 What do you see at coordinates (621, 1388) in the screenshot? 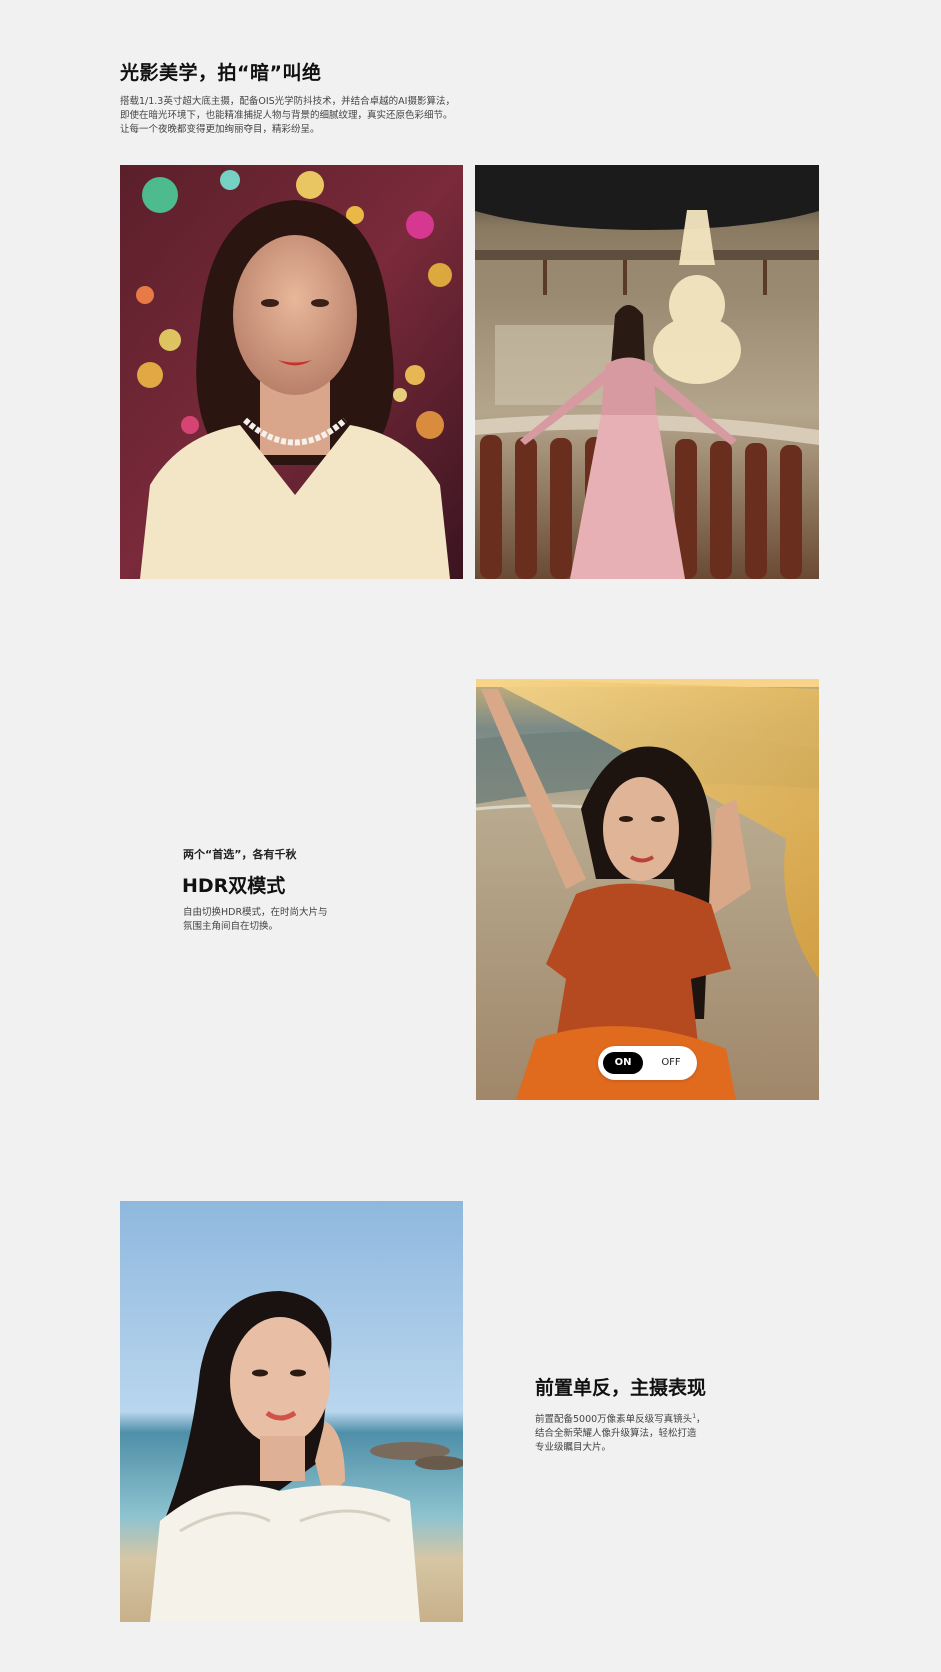
I see `section3-title: 前置单反，主摄表现` at bounding box center [621, 1388].